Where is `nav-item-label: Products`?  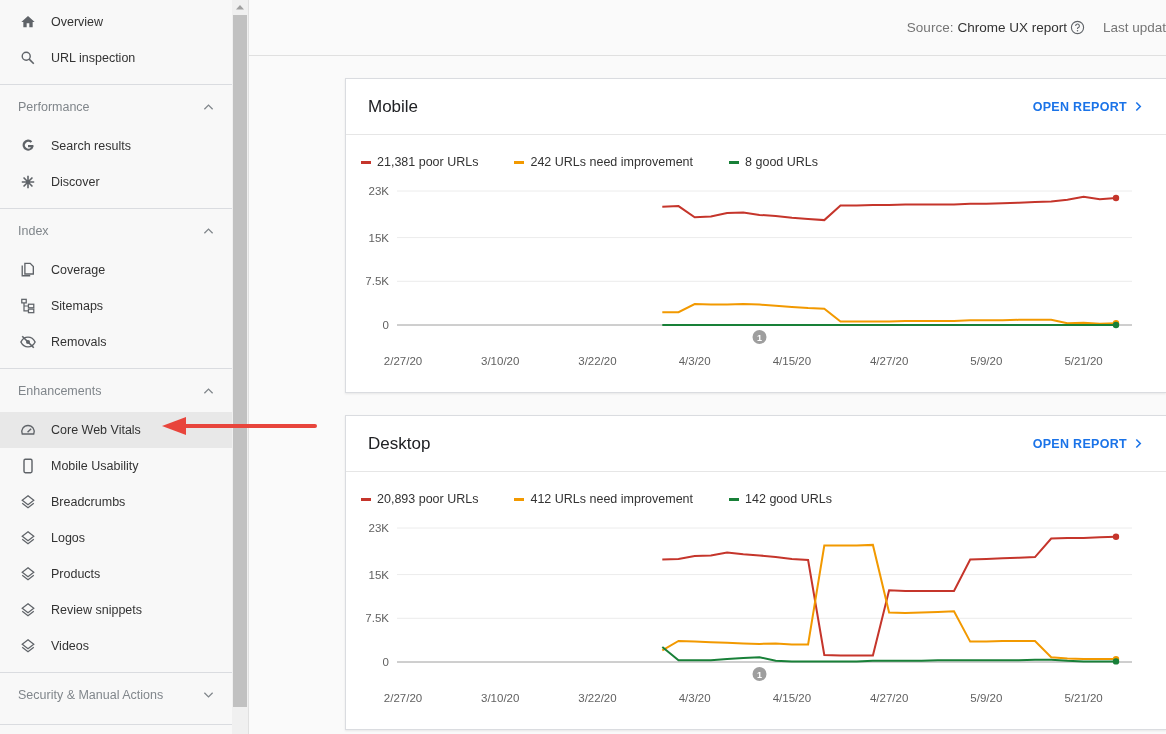
nav-item-label: Products is located at coordinates (76, 574).